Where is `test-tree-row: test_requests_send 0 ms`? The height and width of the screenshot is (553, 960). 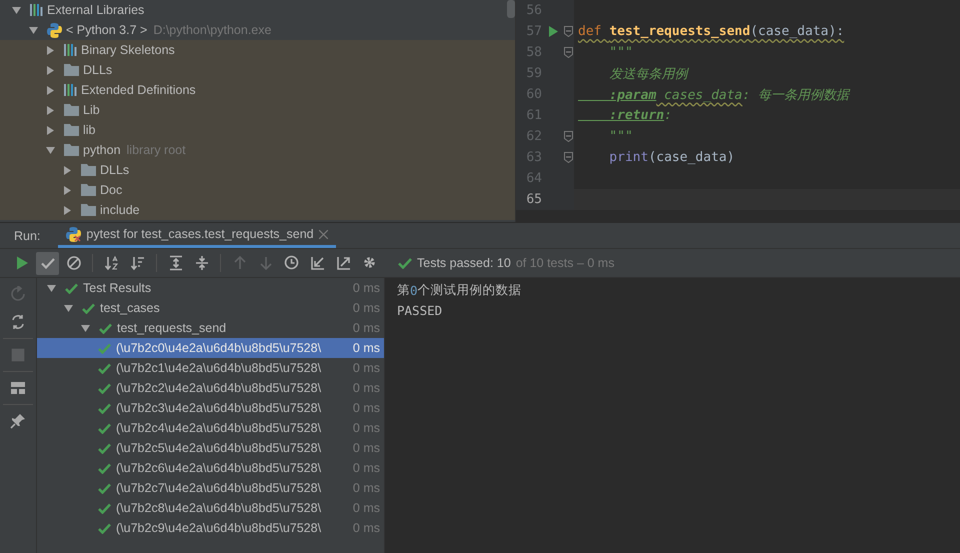 test-tree-row: test_requests_send 0 ms is located at coordinates (210, 328).